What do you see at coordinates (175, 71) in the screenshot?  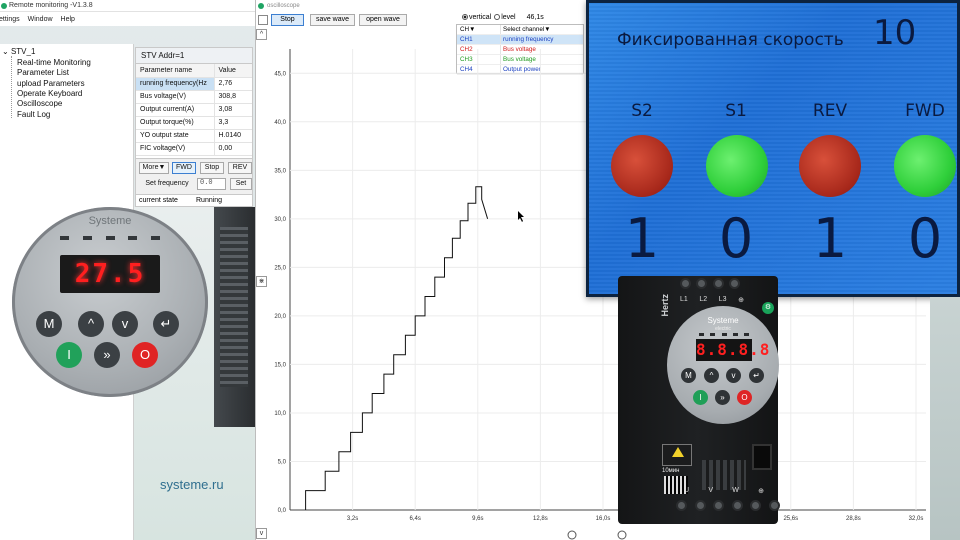 I see `col-parameter-name: Parameter name` at bounding box center [175, 71].